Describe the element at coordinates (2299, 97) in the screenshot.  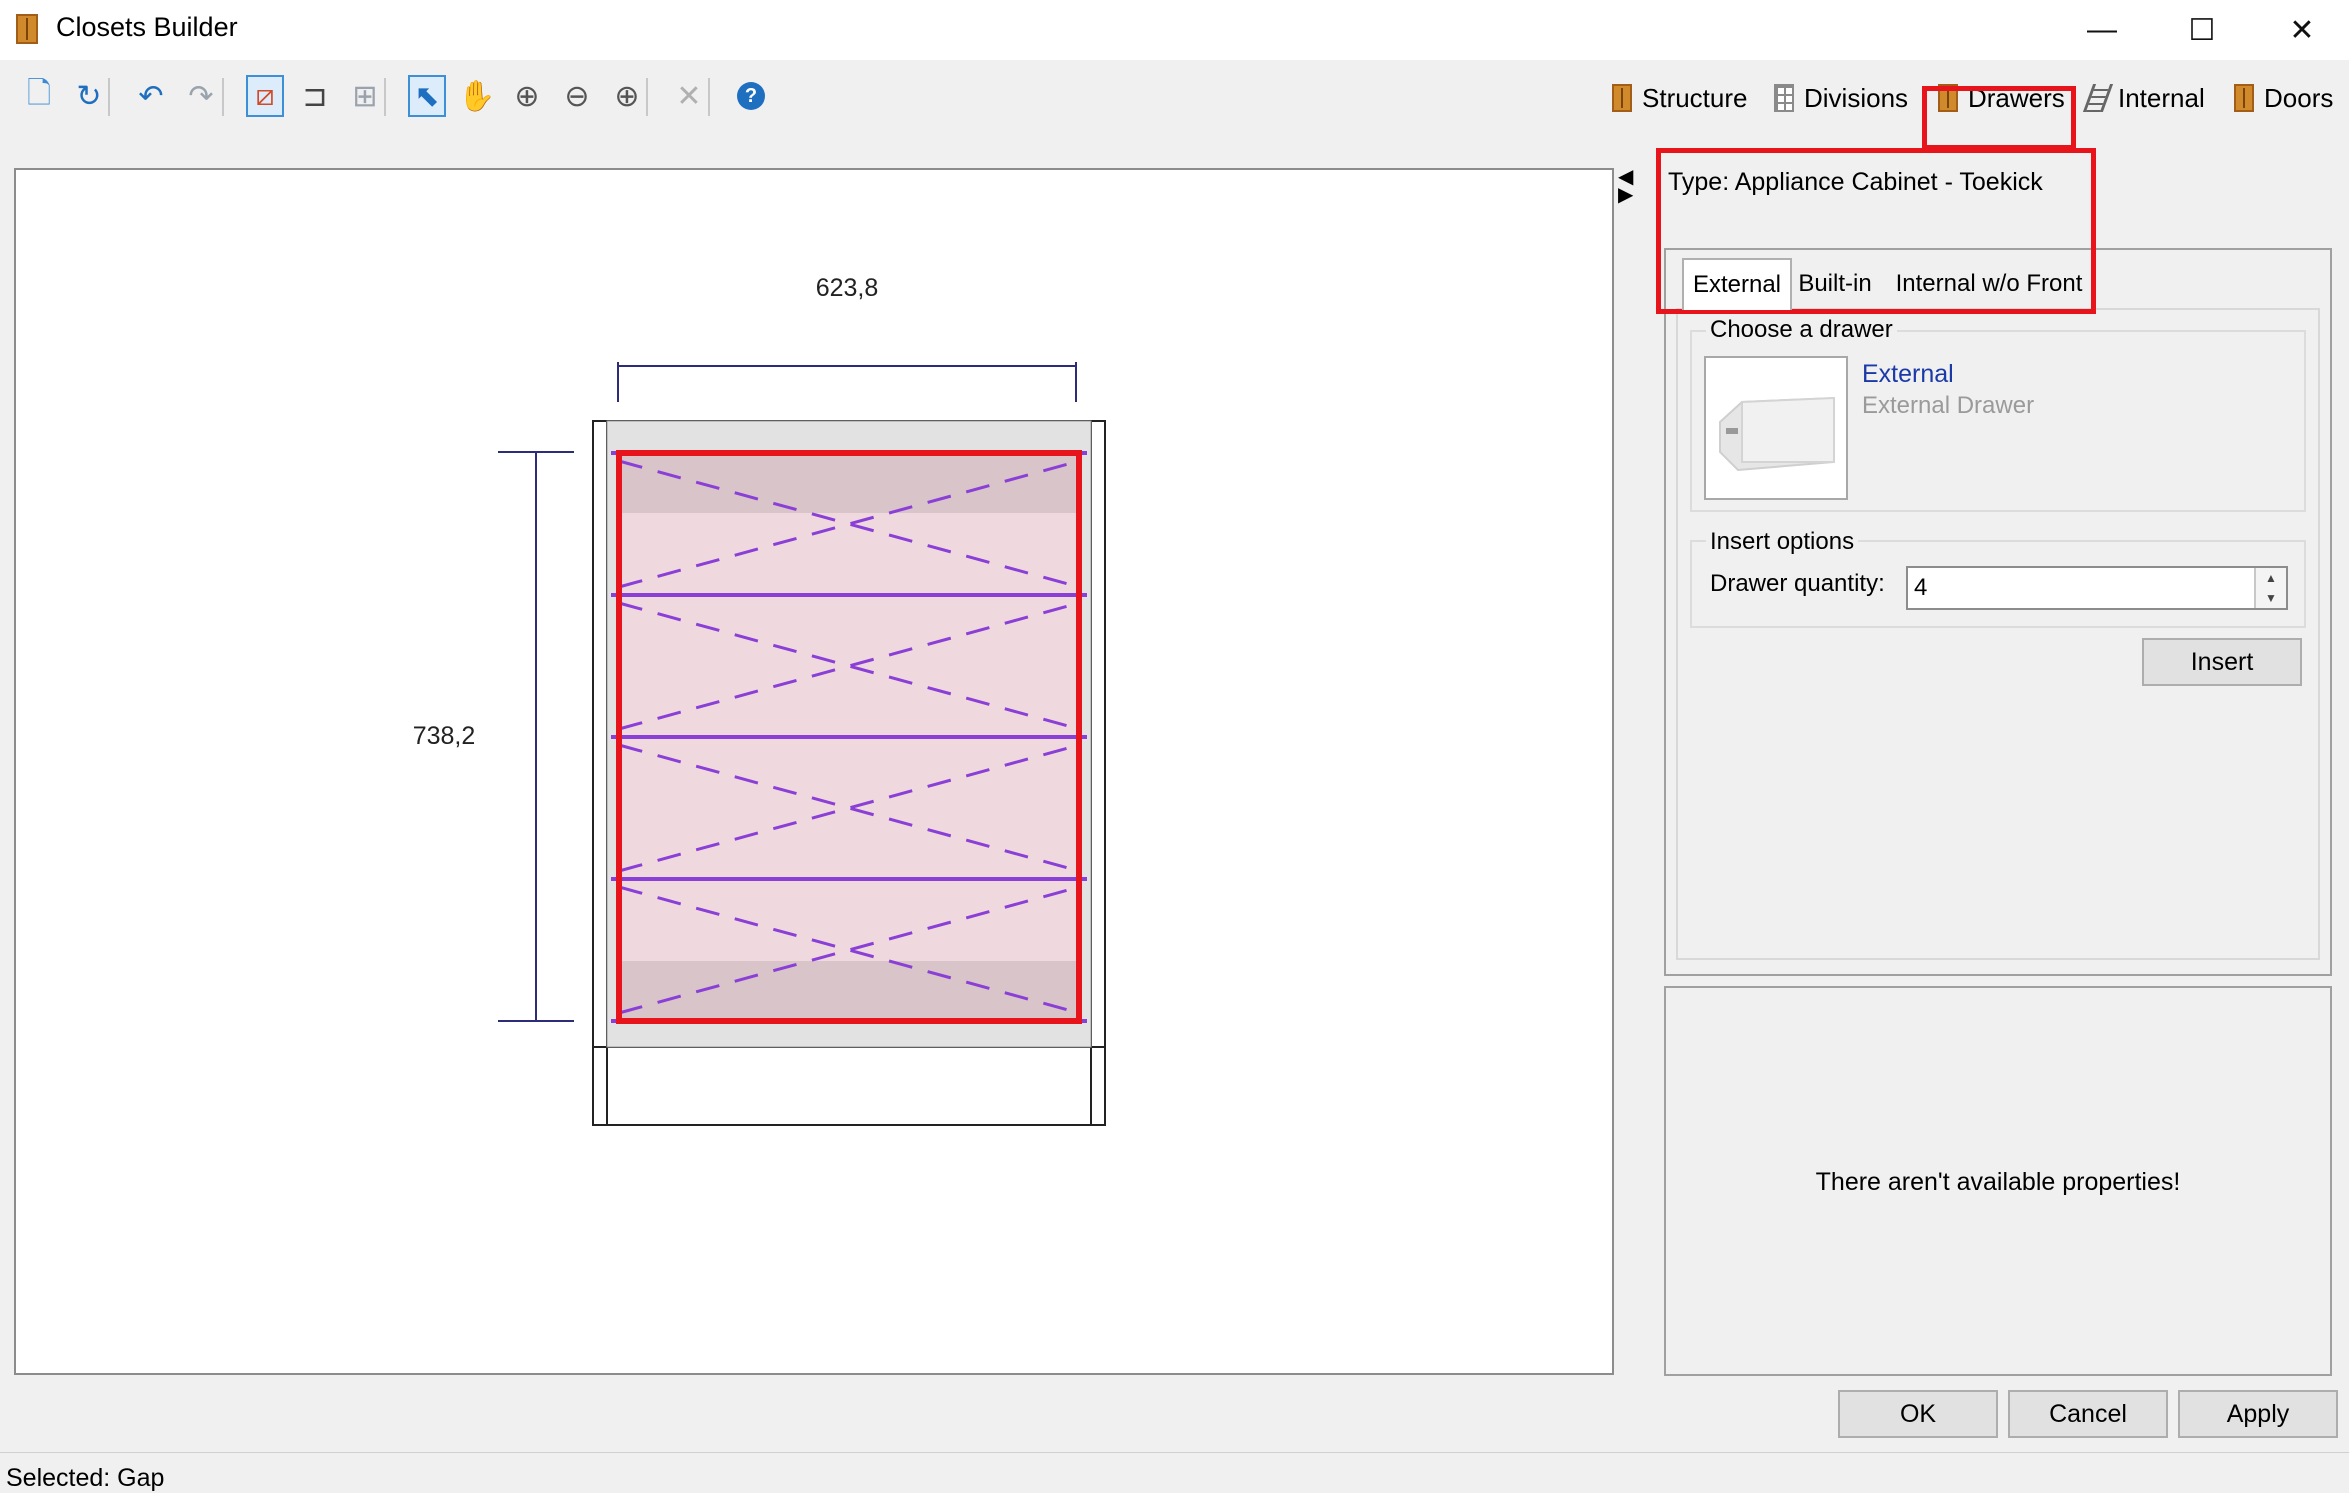
I see `mode-tab-label: Doors` at that location.